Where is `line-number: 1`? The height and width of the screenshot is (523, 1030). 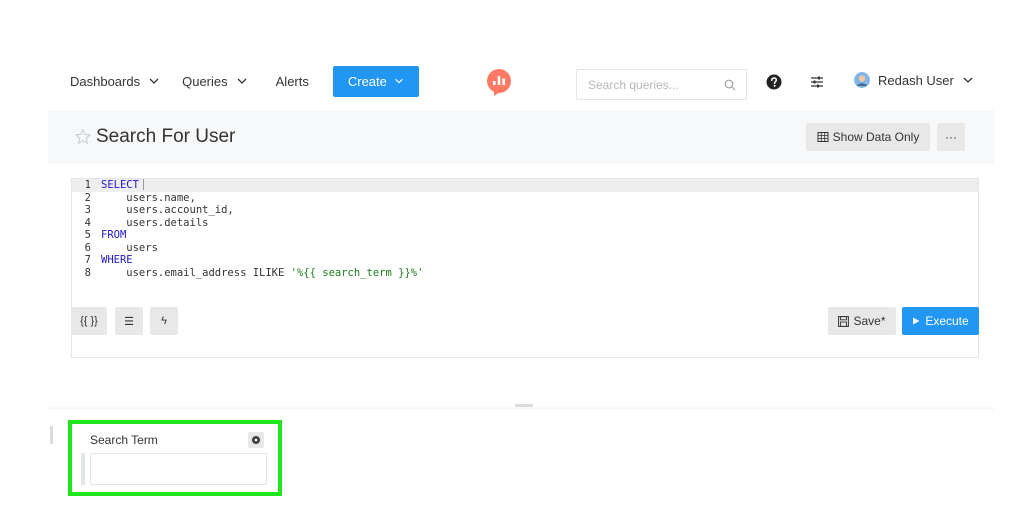
line-number: 1 is located at coordinates (87, 185).